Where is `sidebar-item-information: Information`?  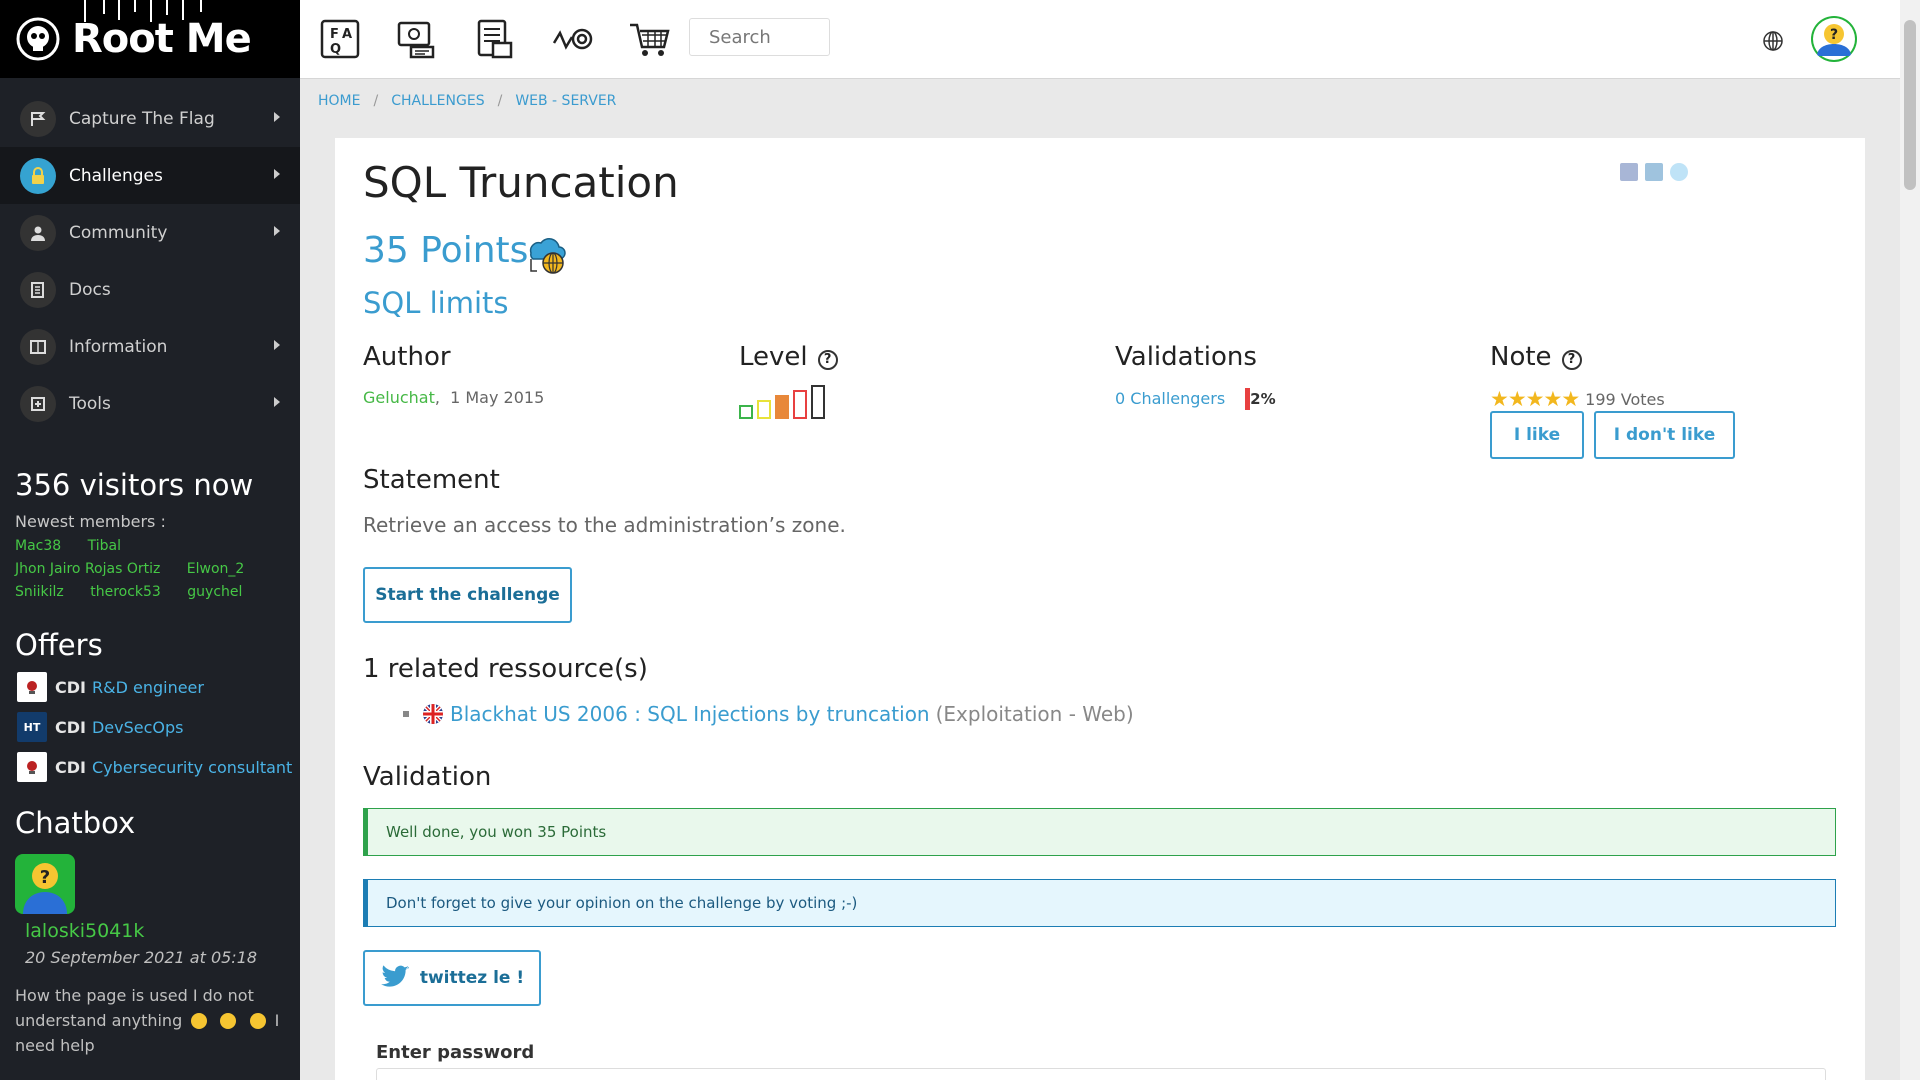
sidebar-item-information: Information is located at coordinates (150, 346).